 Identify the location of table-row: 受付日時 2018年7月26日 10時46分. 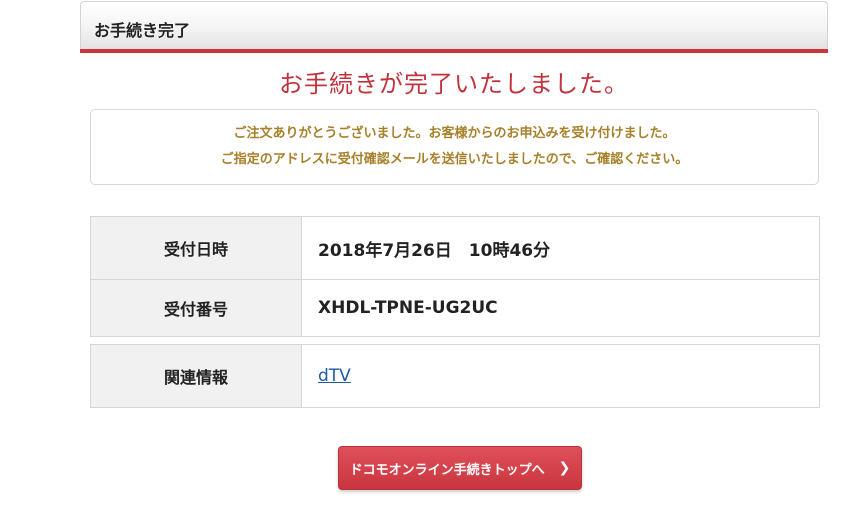
(455, 248).